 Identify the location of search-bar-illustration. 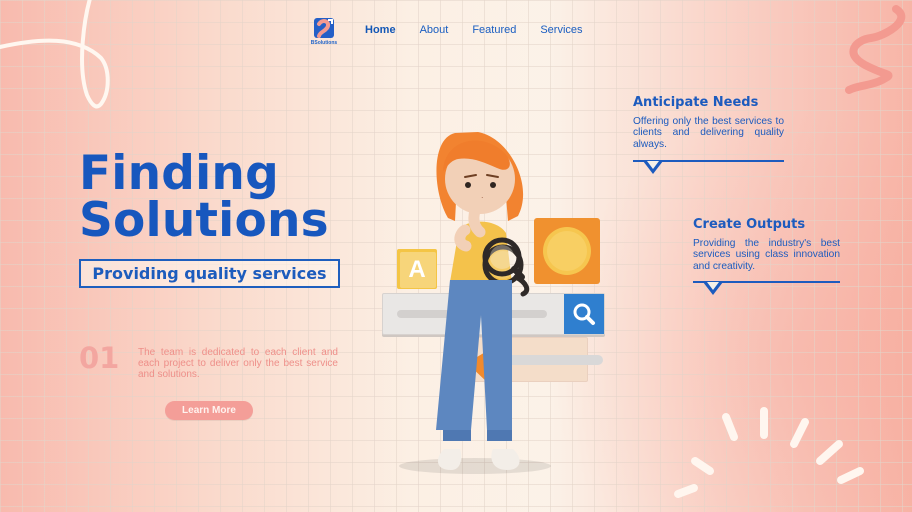
(493, 314).